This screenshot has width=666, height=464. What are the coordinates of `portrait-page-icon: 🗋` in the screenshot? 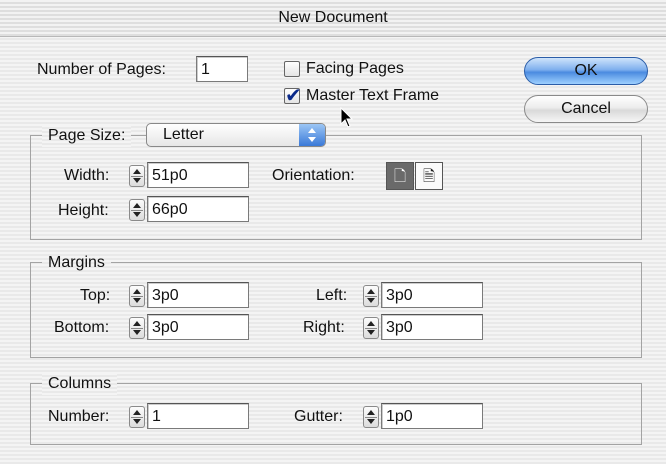 It's located at (400, 176).